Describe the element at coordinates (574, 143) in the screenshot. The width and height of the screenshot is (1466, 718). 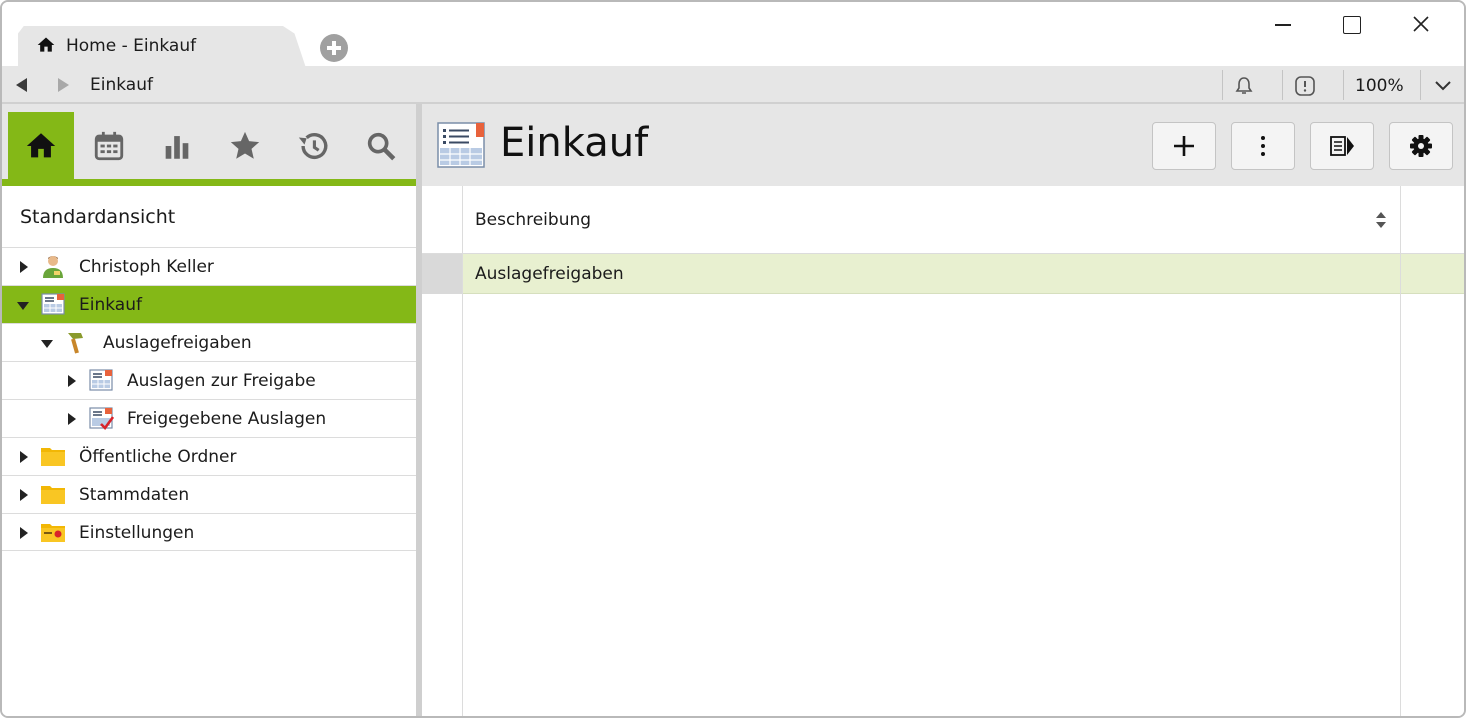
I see `page-title: Einkauf` at that location.